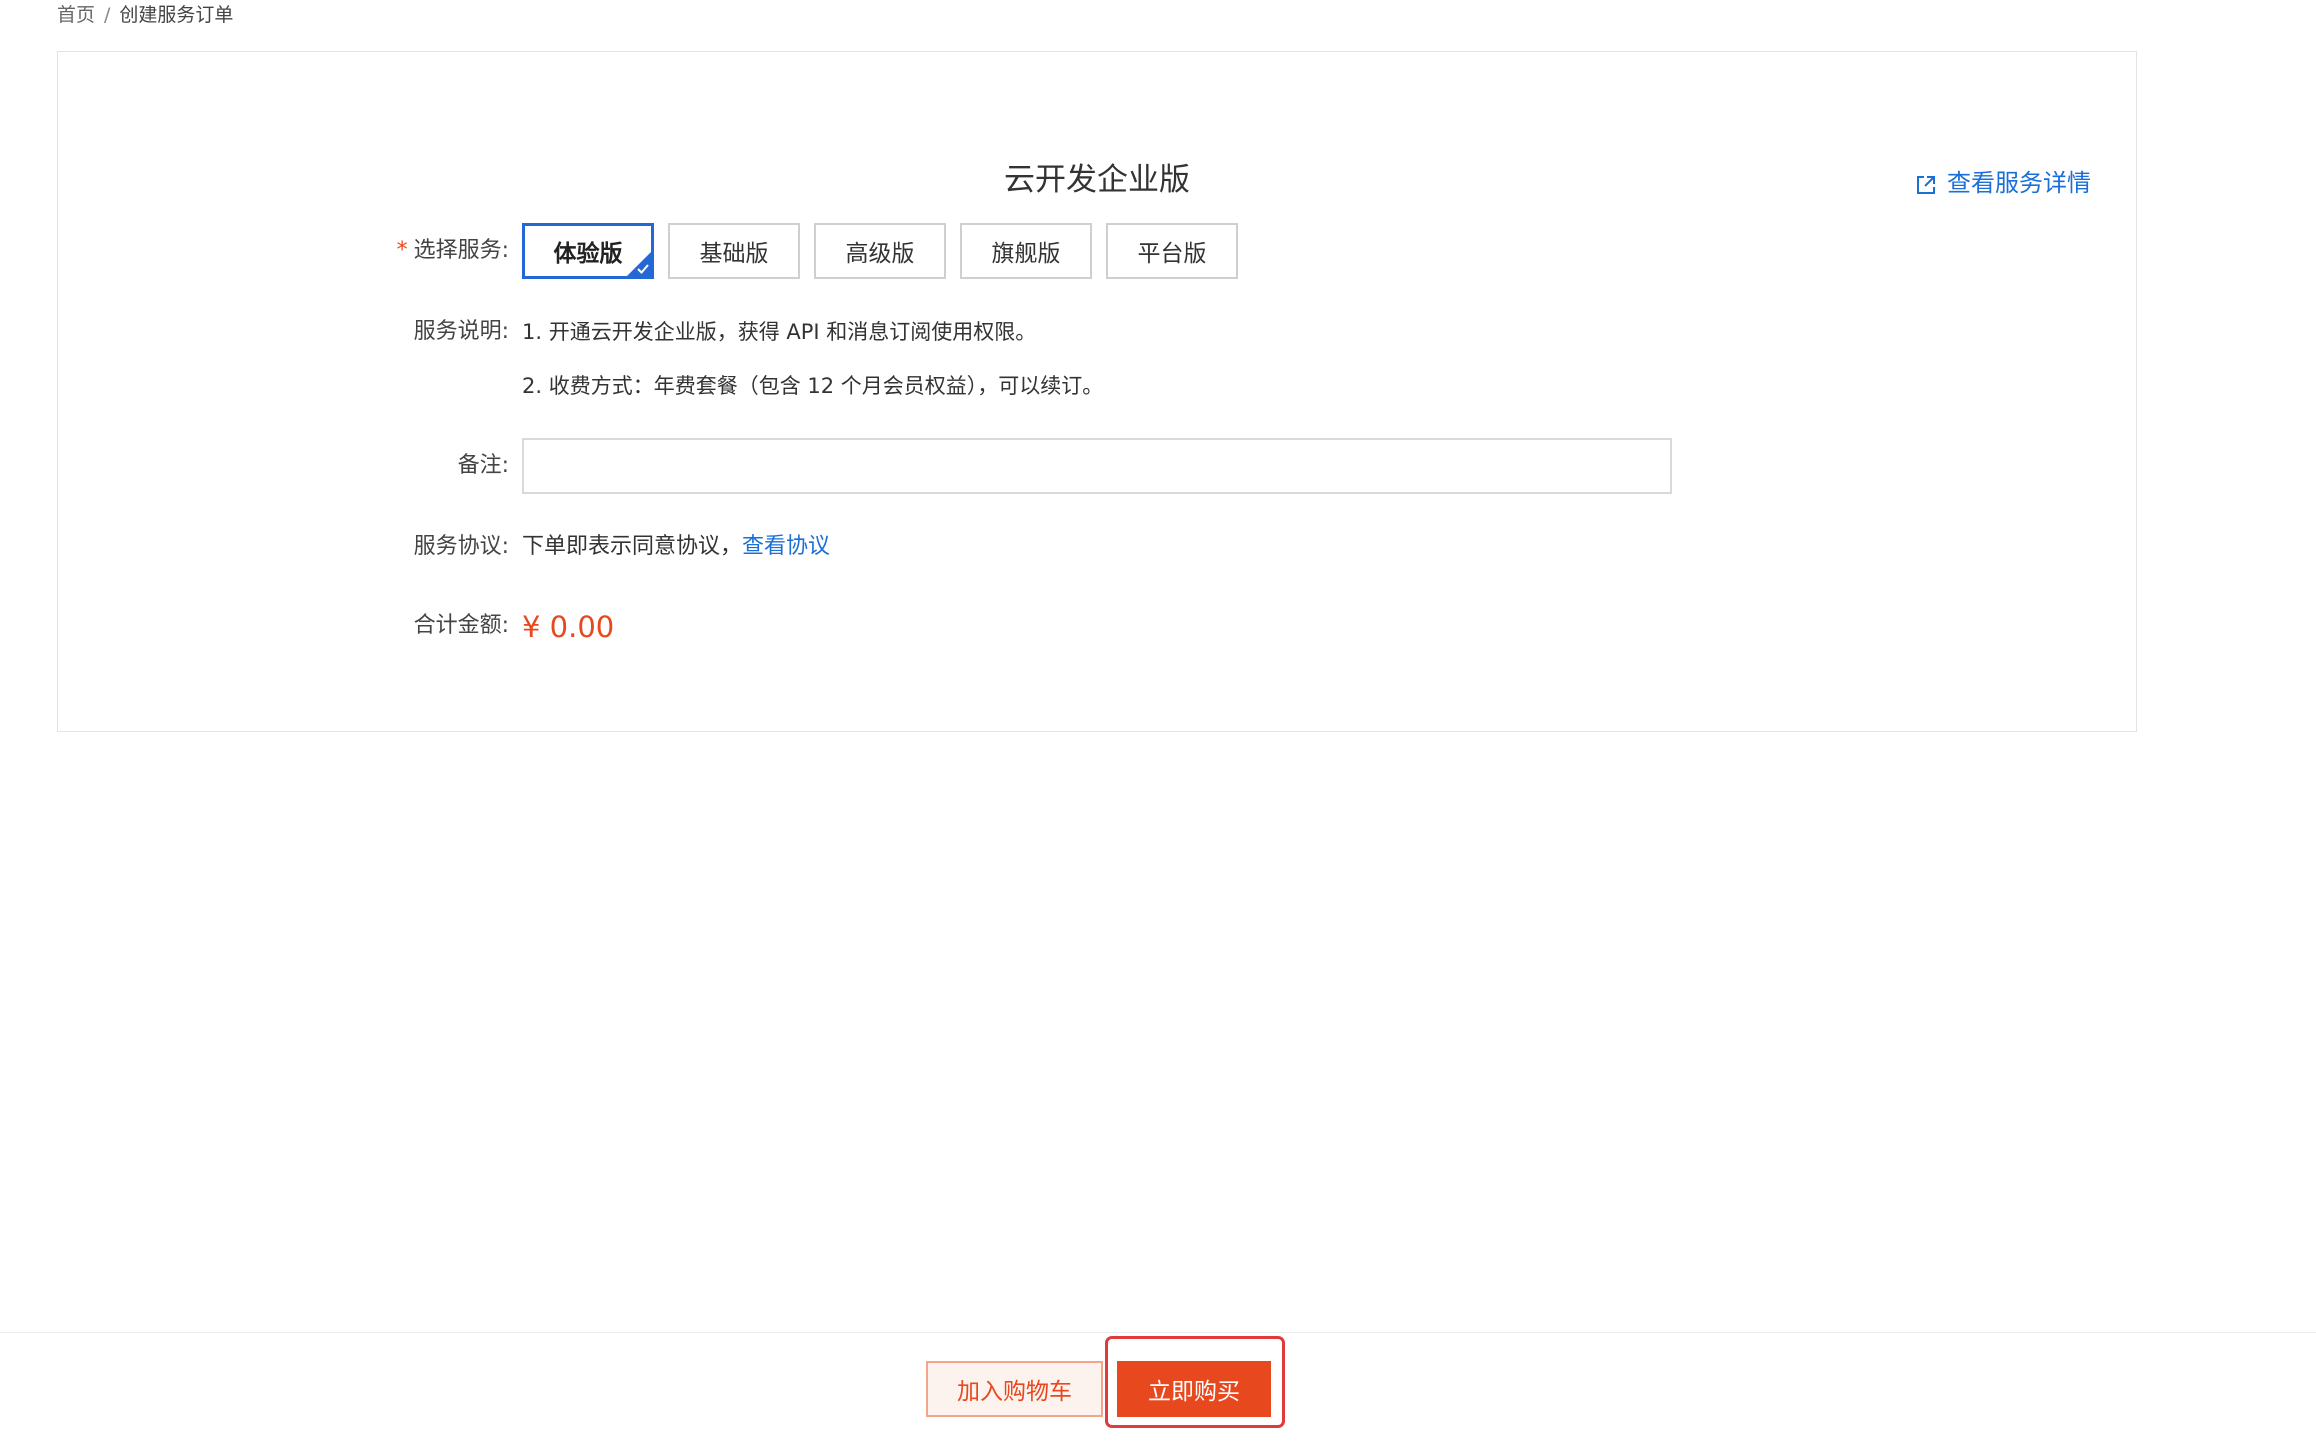 The image size is (2316, 1441). What do you see at coordinates (1172, 254) in the screenshot?
I see `service-option-label: 平台版` at bounding box center [1172, 254].